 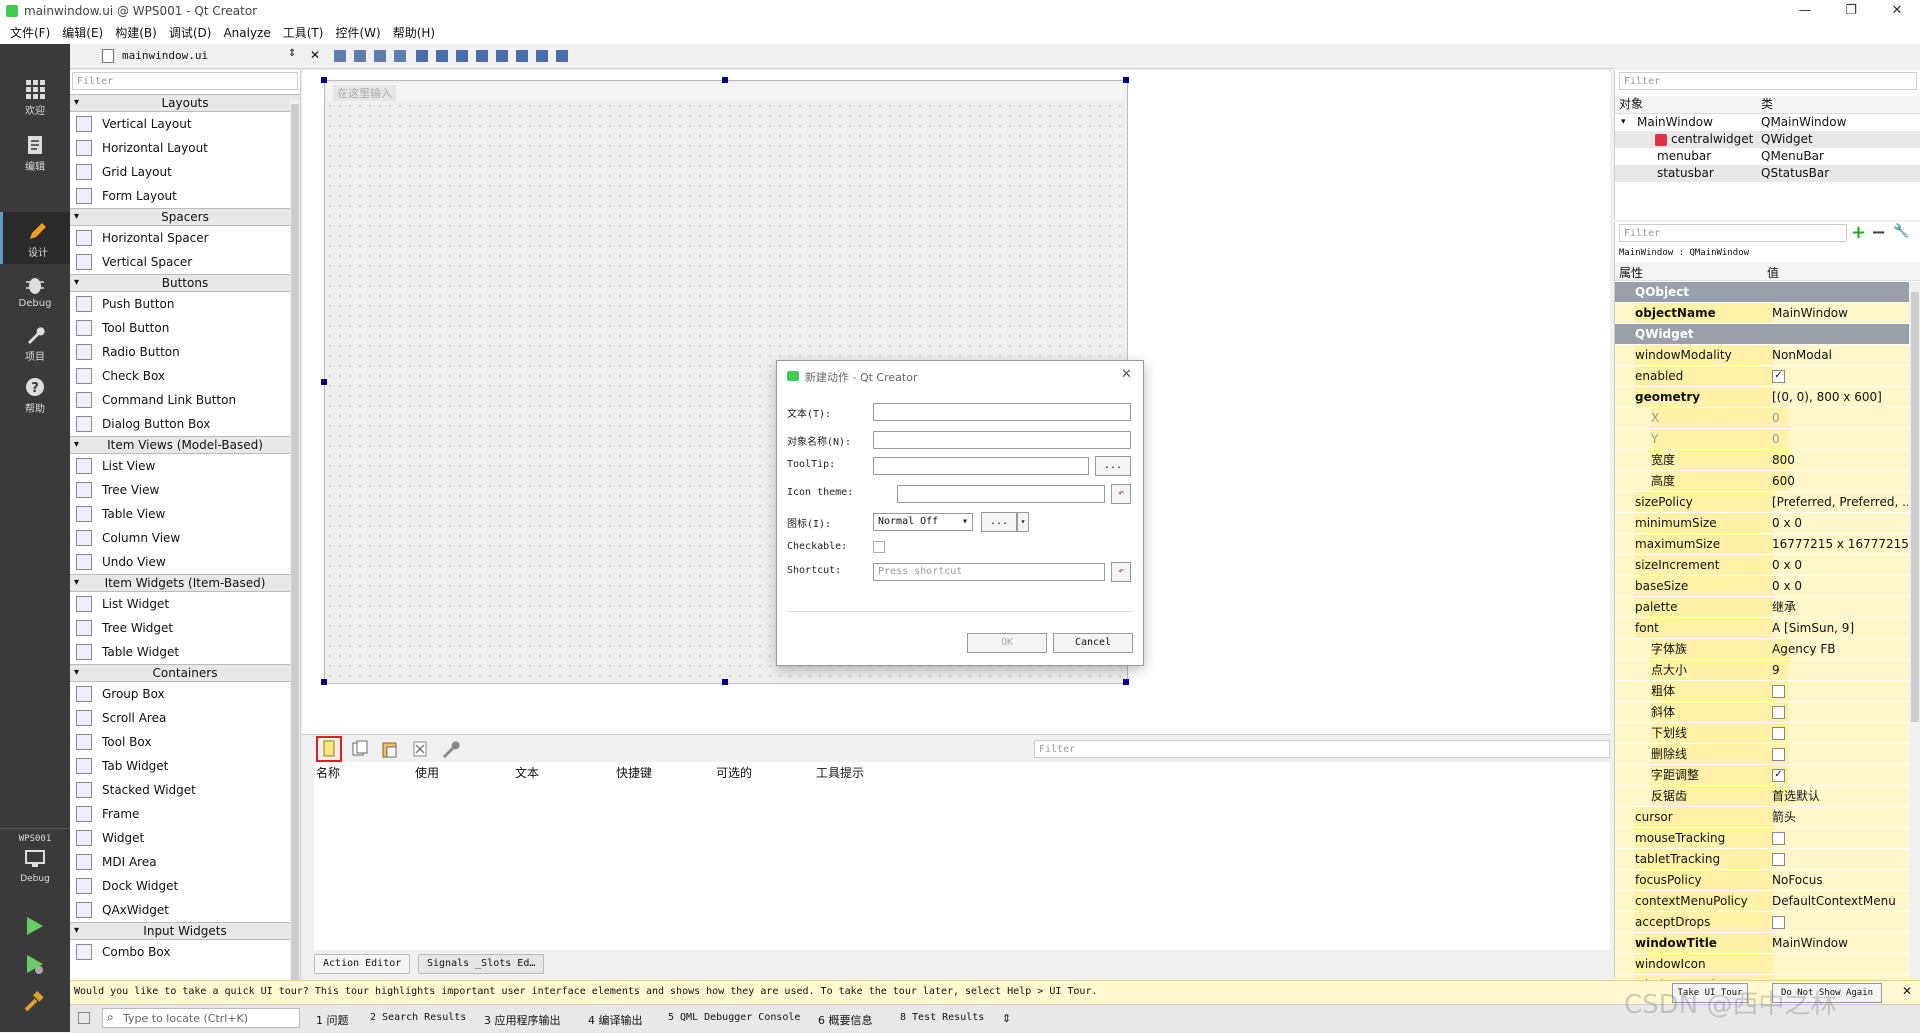 I want to click on widget-item: Check Box, so click(x=185, y=376).